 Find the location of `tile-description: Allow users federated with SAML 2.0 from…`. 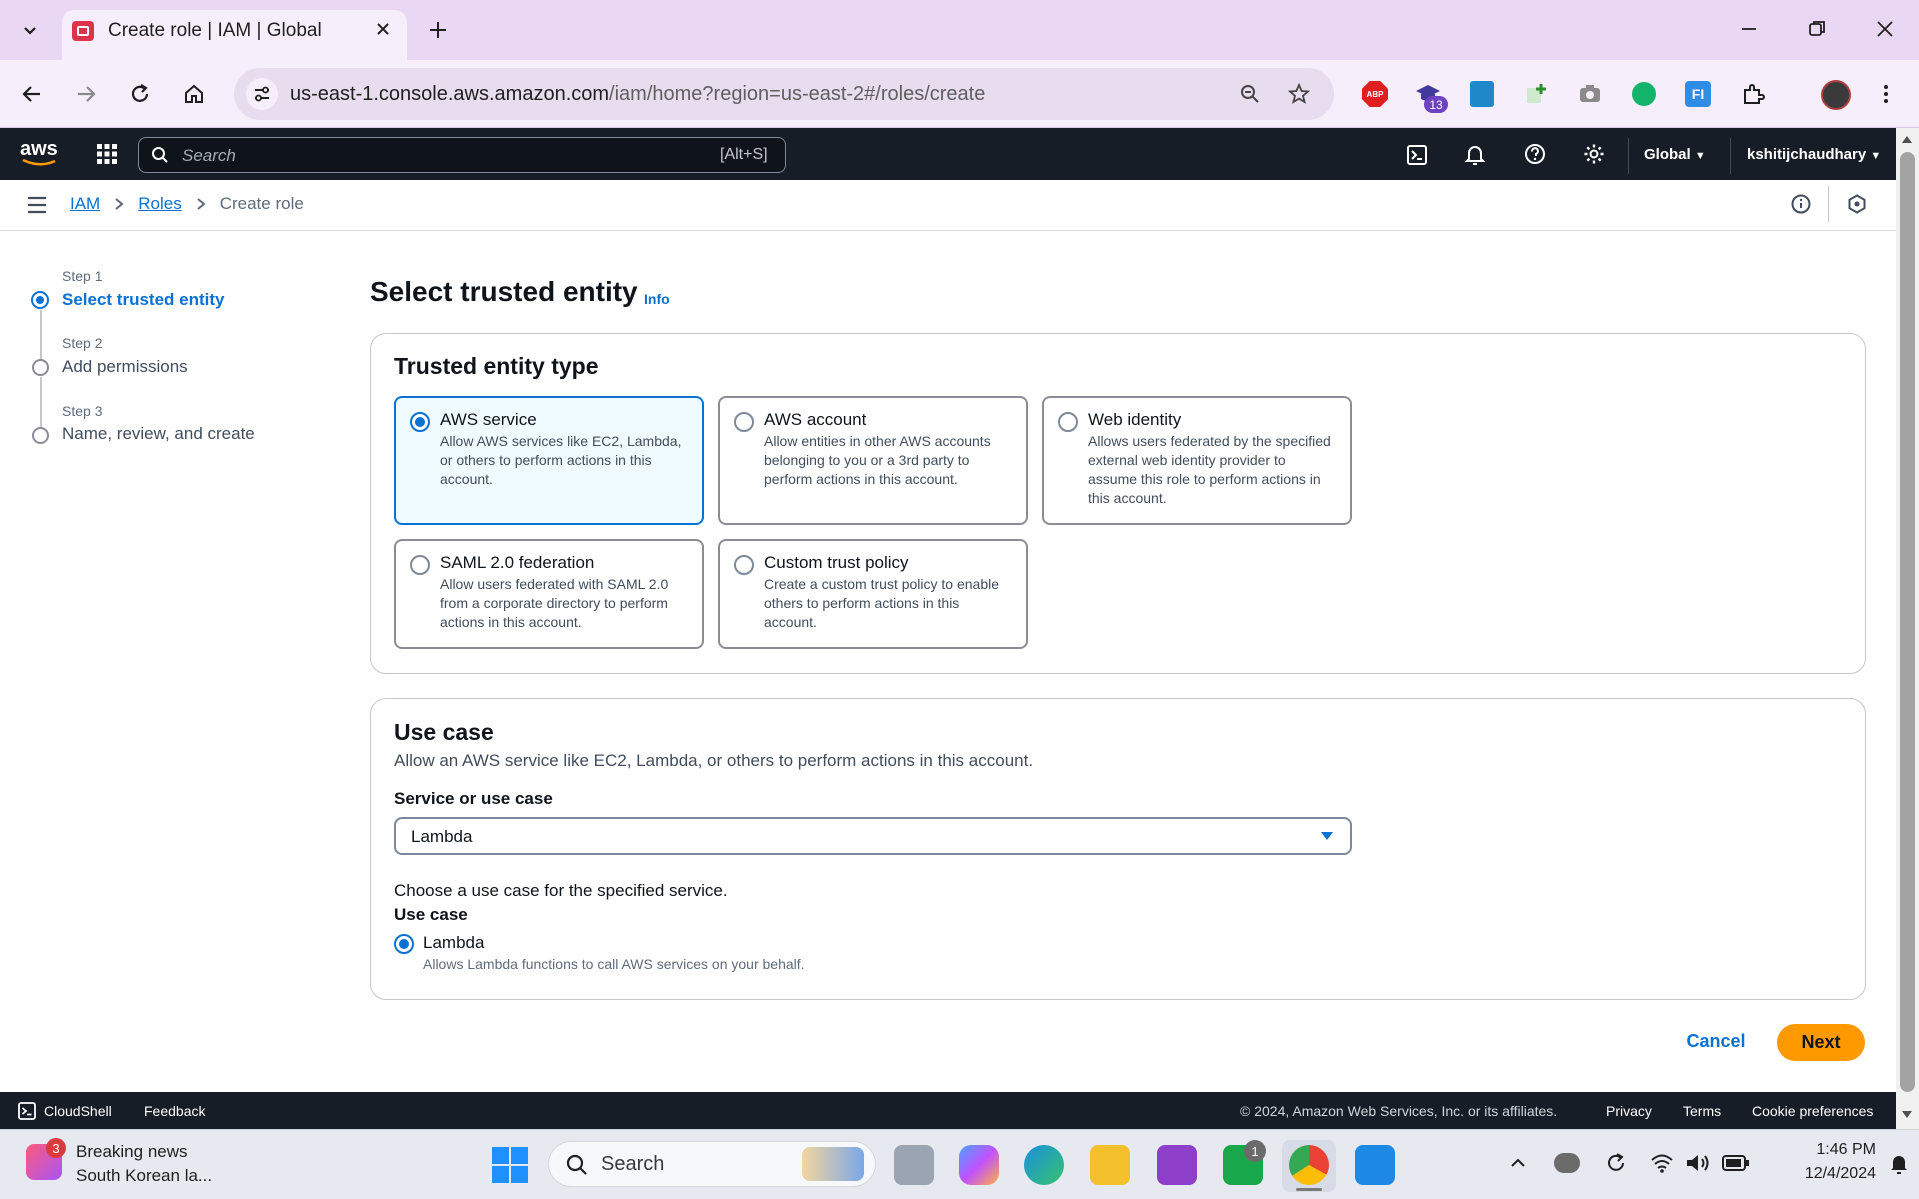

tile-description: Allow users federated with SAML 2.0 from… is located at coordinates (554, 603).